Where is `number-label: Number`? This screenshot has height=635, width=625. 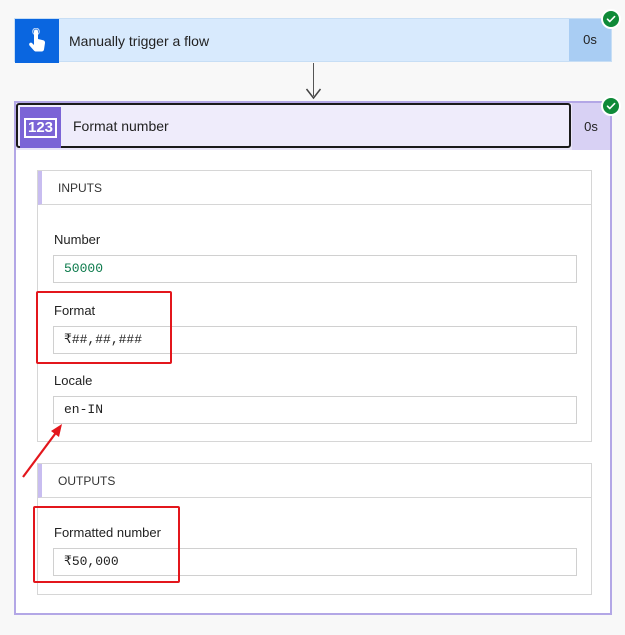
number-label: Number is located at coordinates (77, 239).